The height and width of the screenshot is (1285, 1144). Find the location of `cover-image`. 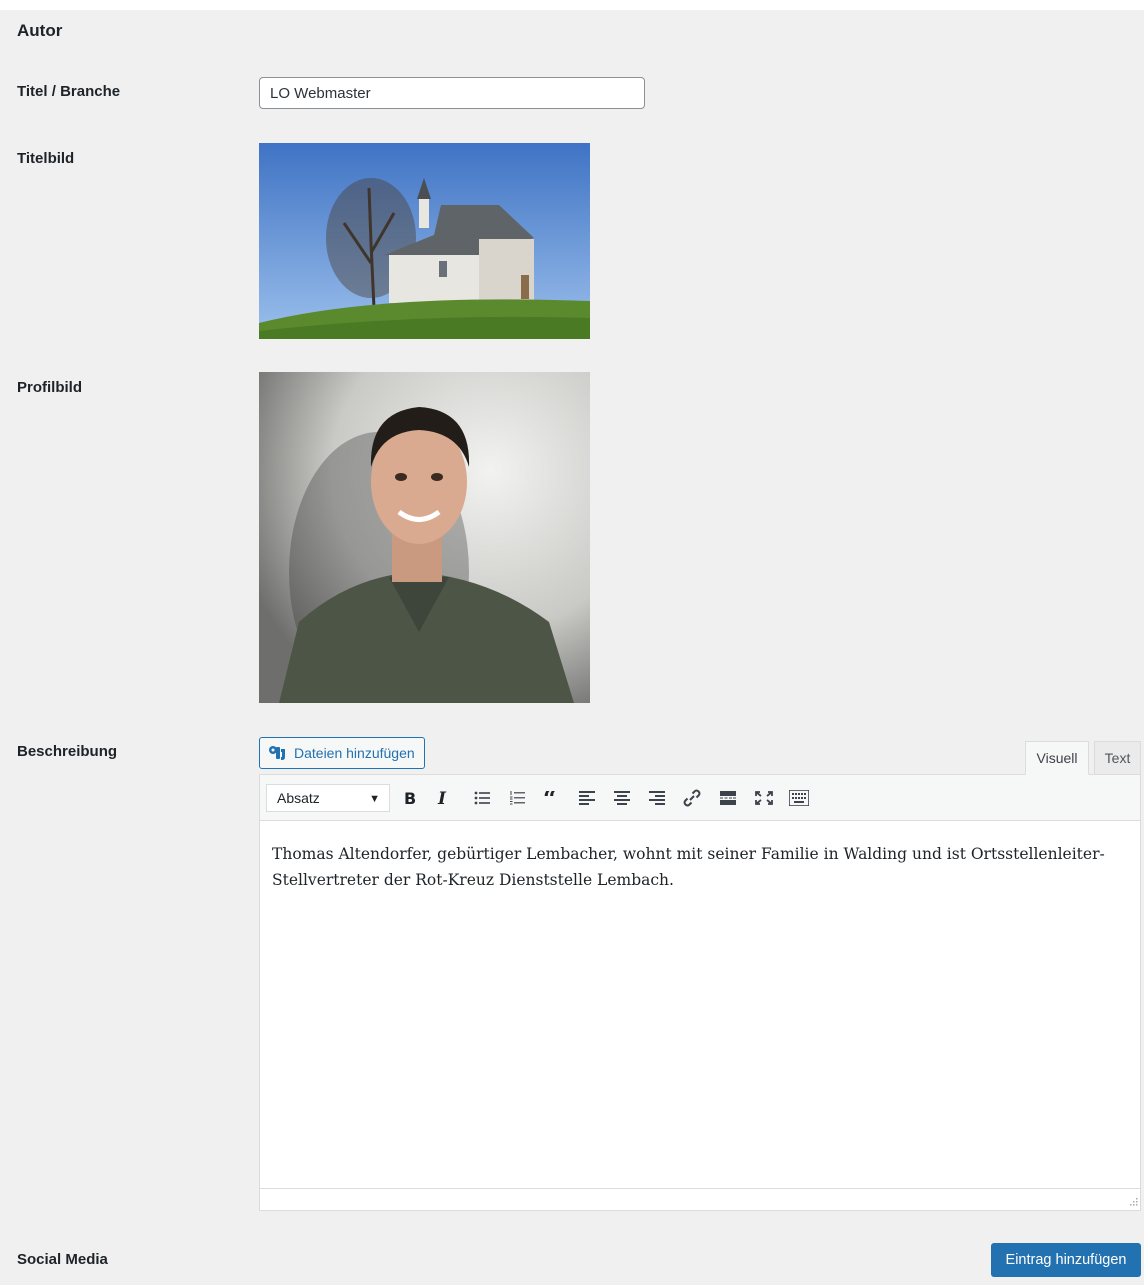

cover-image is located at coordinates (424, 241).